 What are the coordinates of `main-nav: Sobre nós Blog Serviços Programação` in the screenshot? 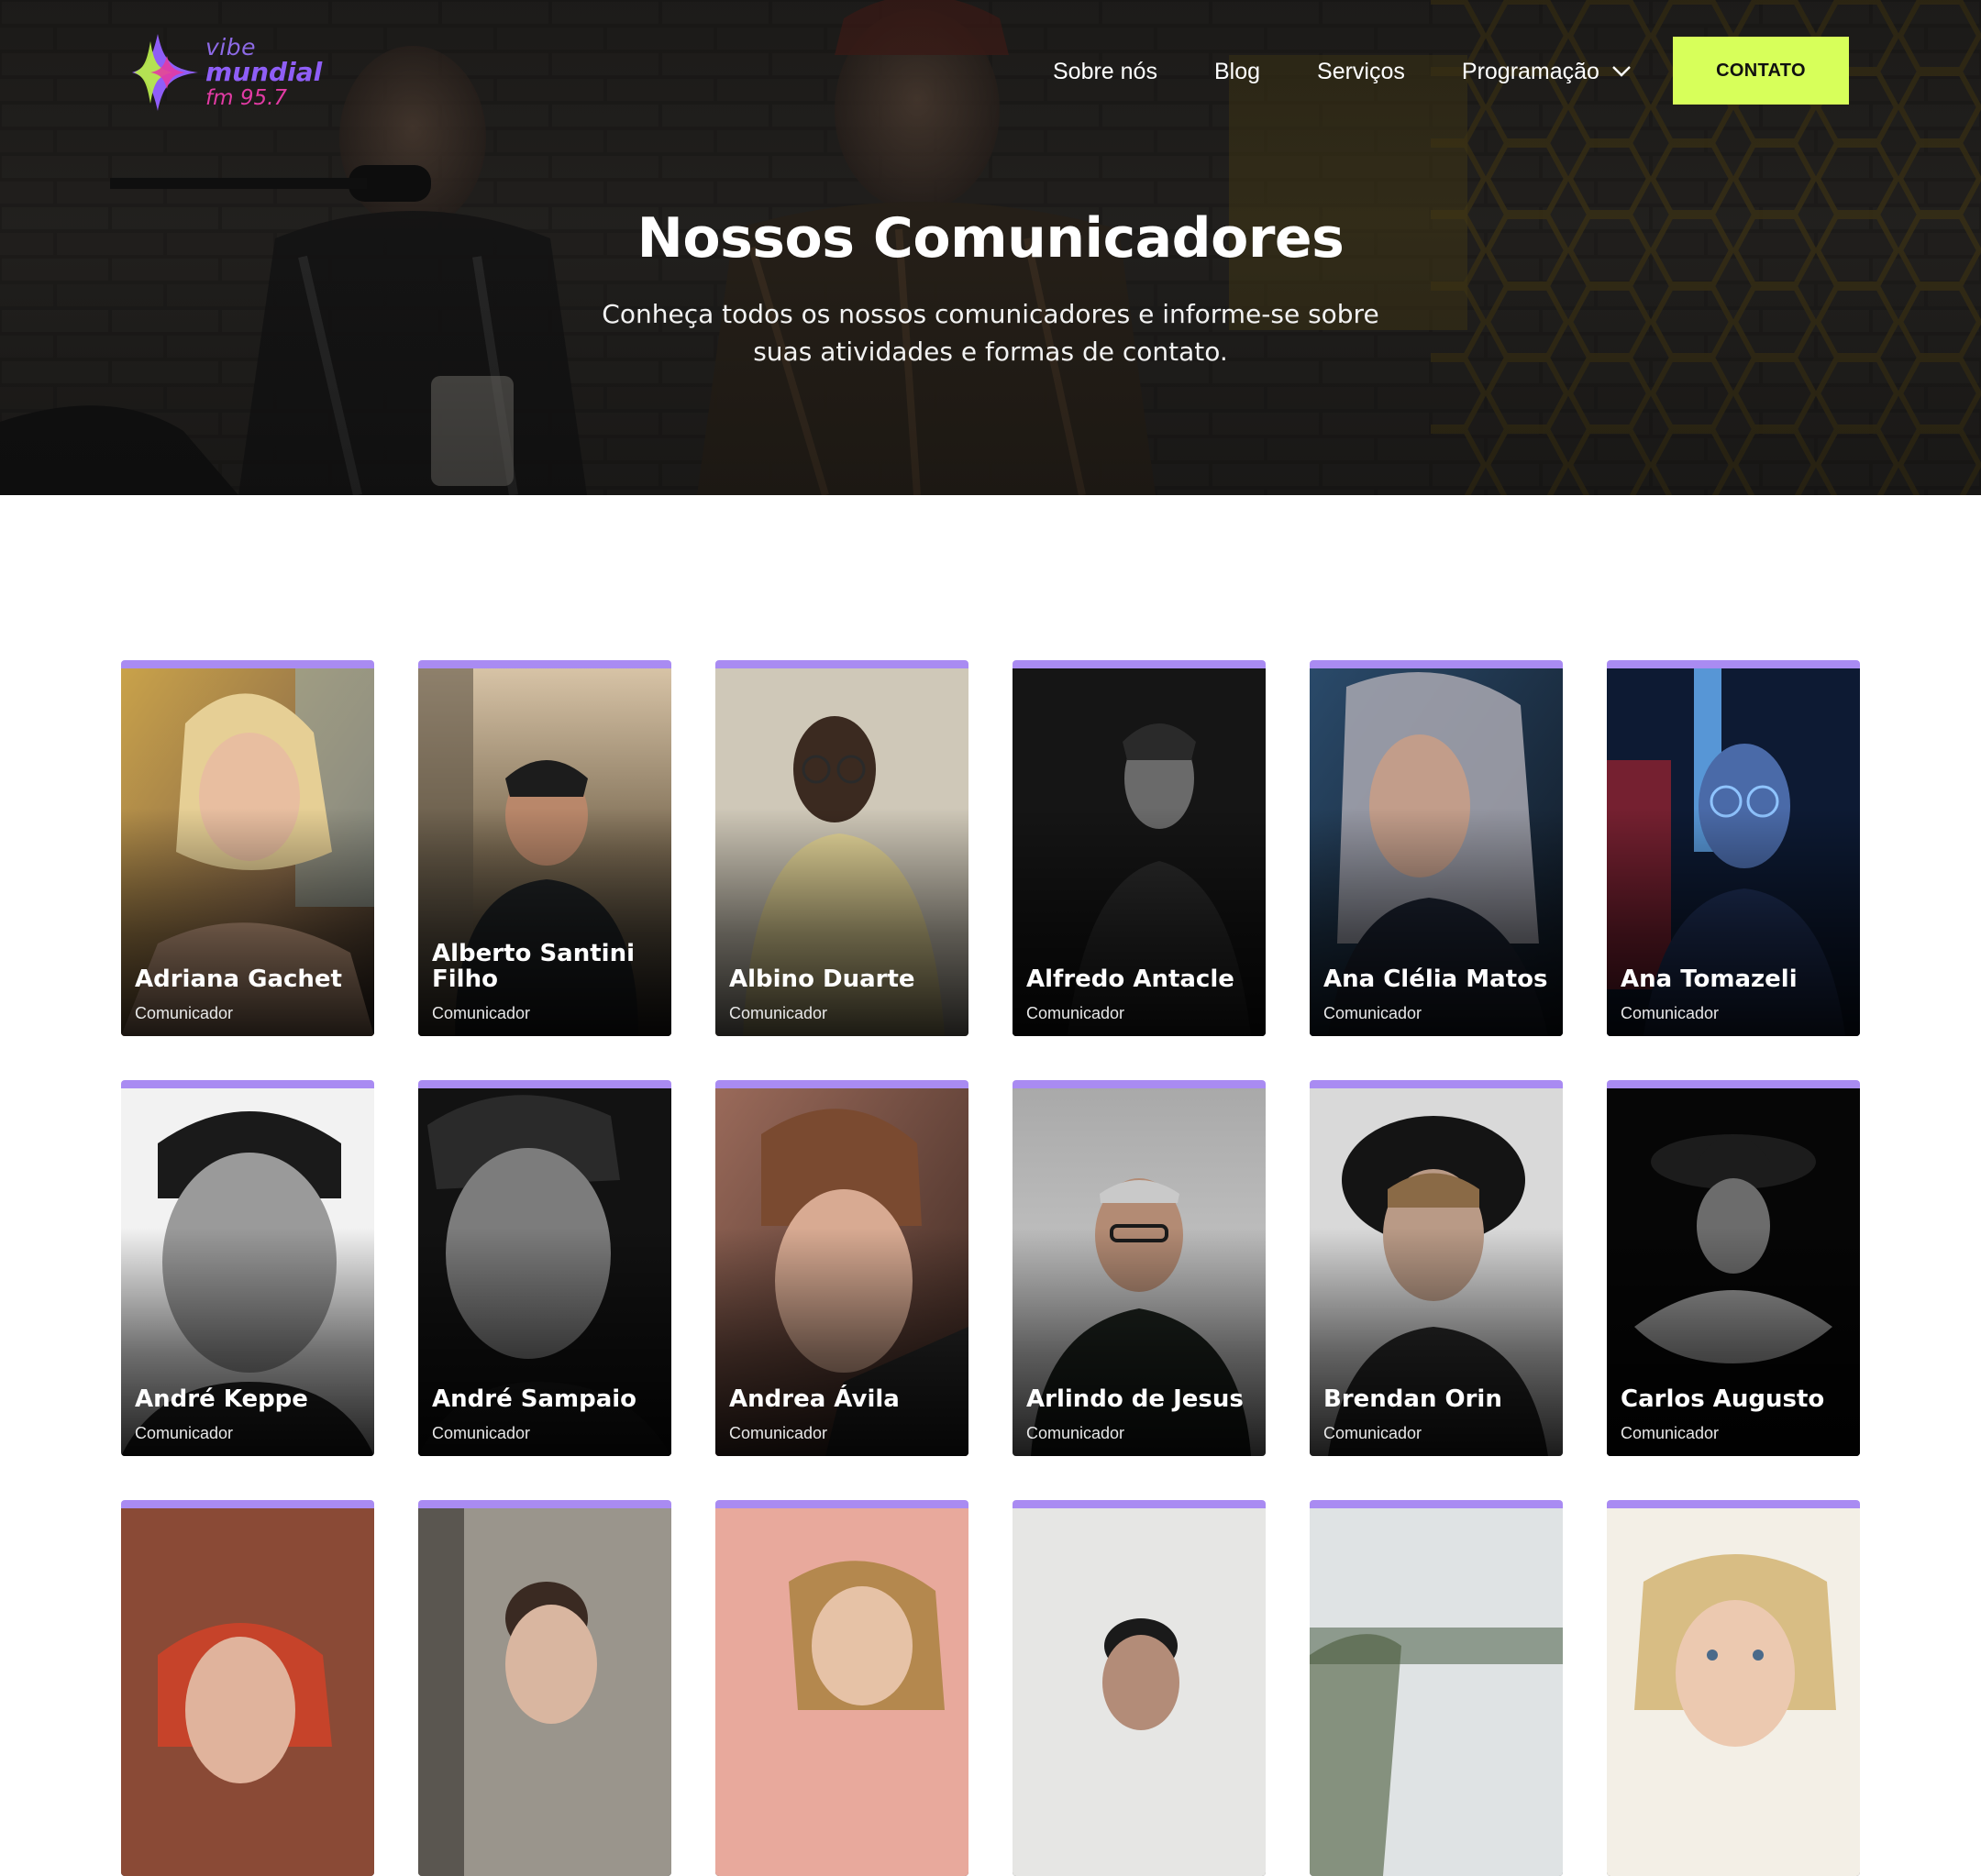 It's located at (1342, 71).